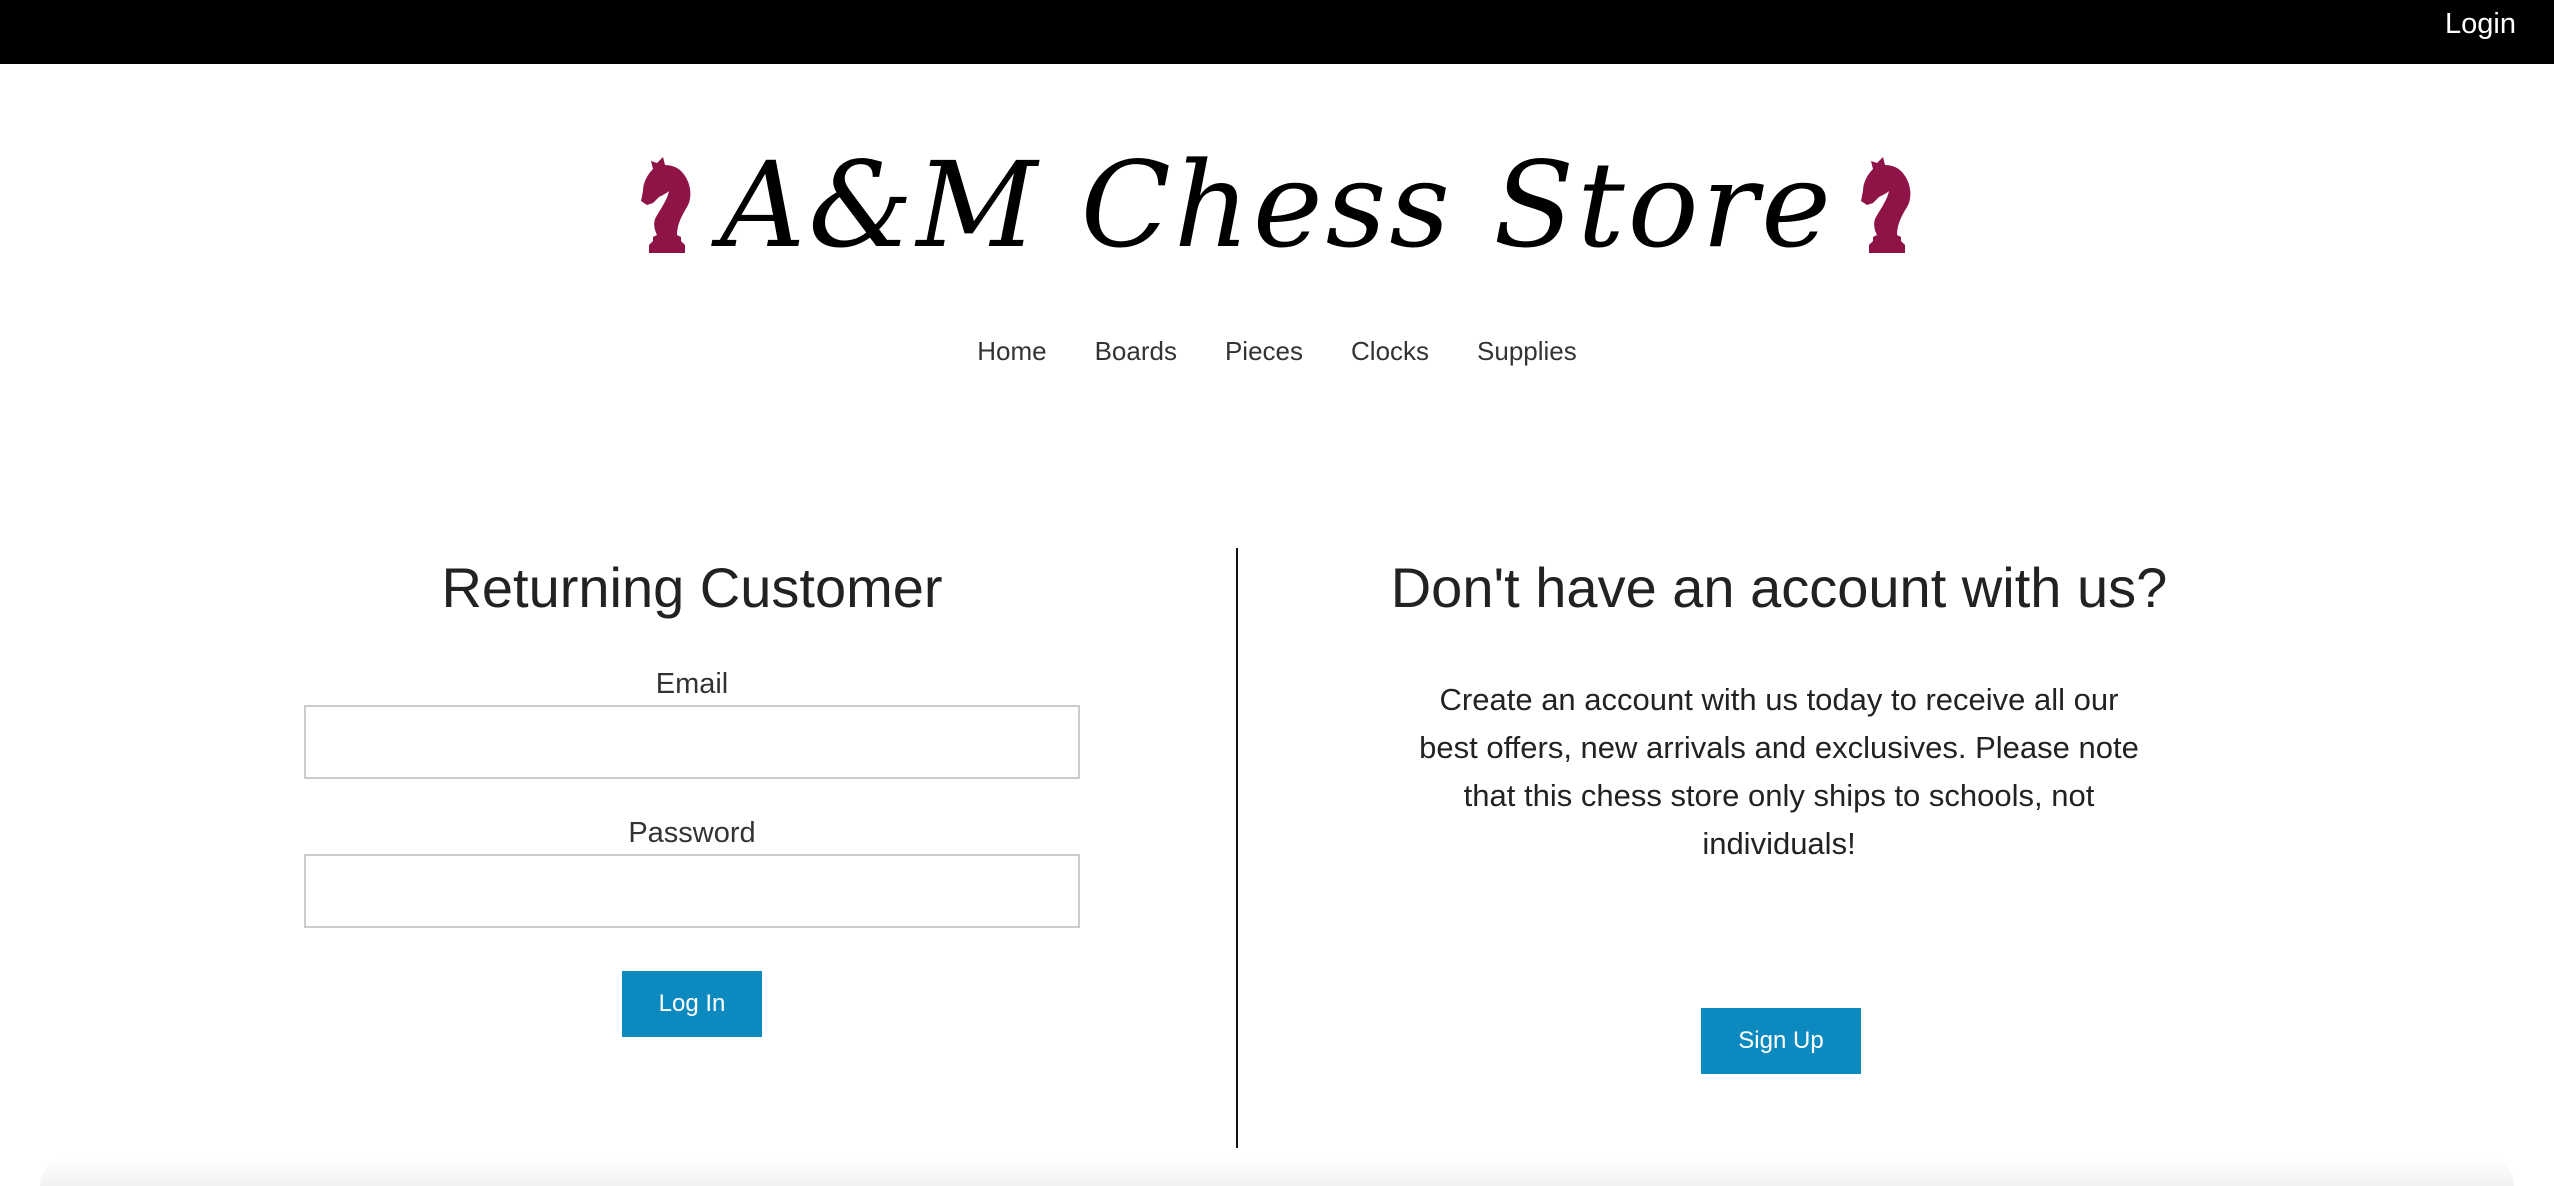 This screenshot has width=2554, height=1186. I want to click on footer-edge, so click(1277, 1171).